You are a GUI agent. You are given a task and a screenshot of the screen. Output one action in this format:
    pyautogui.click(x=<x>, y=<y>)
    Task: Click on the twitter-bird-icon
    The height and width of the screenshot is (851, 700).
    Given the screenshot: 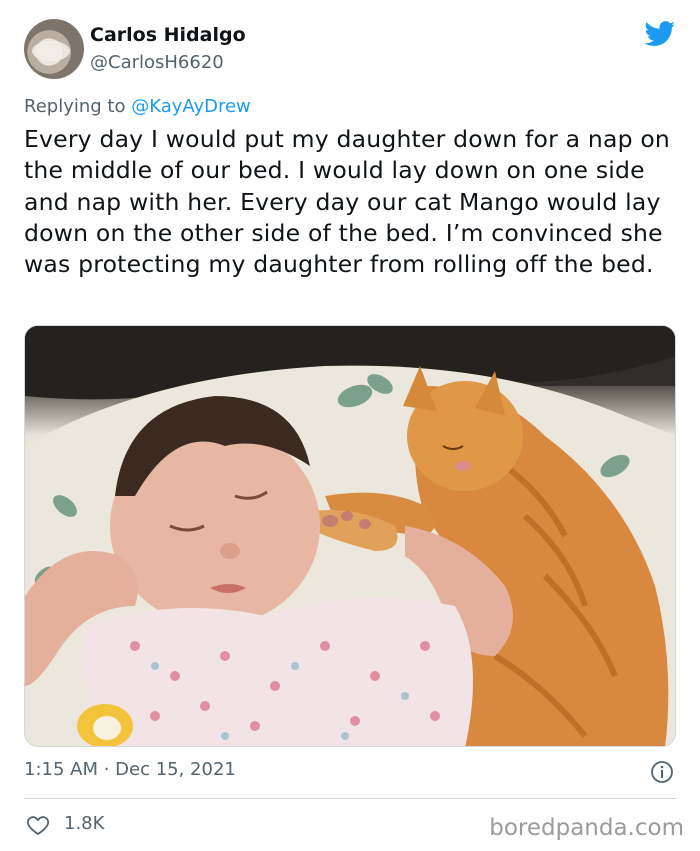 What is the action you would take?
    pyautogui.click(x=660, y=34)
    